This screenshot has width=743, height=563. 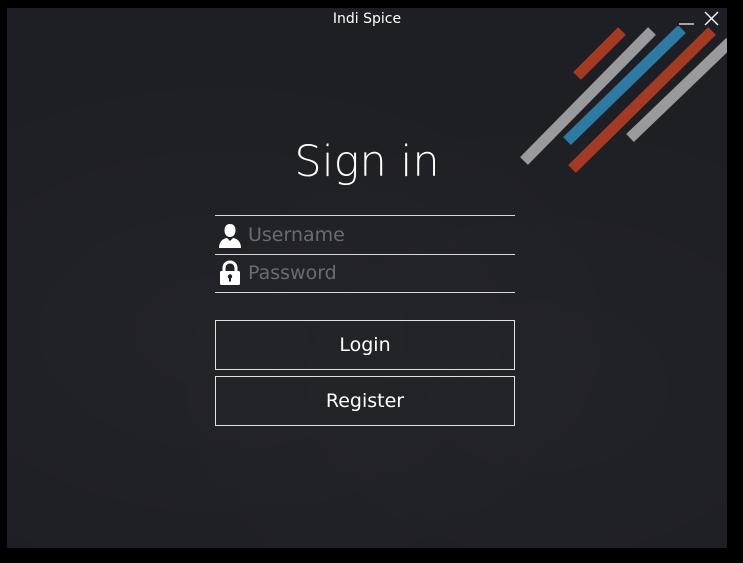 I want to click on user-icon, so click(x=230, y=236).